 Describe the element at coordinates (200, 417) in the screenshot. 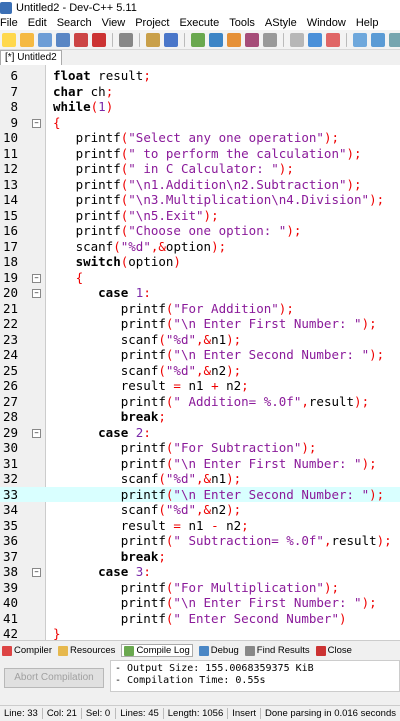

I see `code-line: 28 break;` at that location.